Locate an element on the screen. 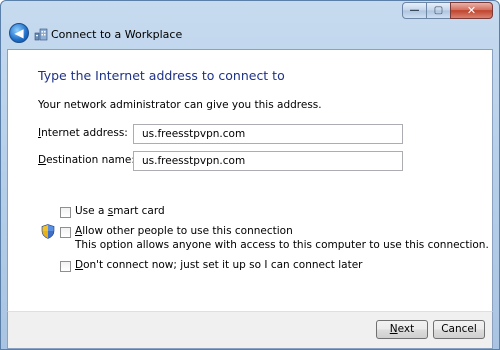 The image size is (500, 350). window-controls: — ▢ ✕ is located at coordinates (447, 10).